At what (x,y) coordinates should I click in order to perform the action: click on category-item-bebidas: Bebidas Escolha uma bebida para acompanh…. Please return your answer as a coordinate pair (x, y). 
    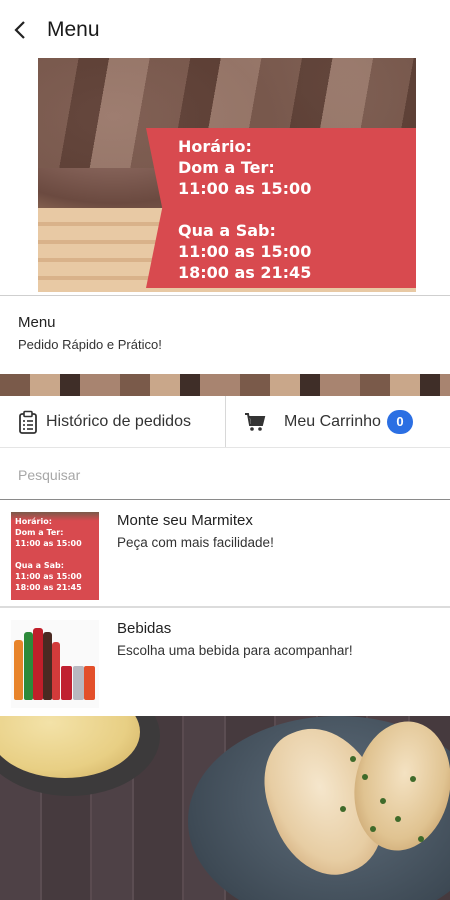
    Looking at the image, I should click on (225, 663).